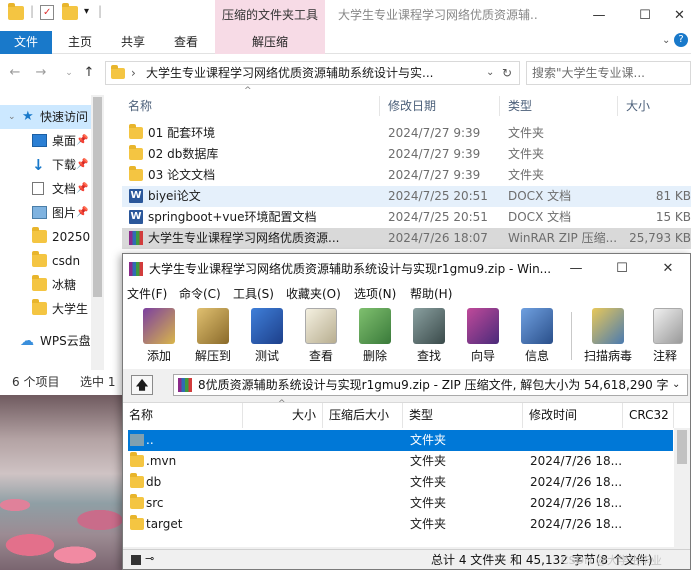  Describe the element at coordinates (70, 11) in the screenshot. I see `new-folder-icon` at that location.